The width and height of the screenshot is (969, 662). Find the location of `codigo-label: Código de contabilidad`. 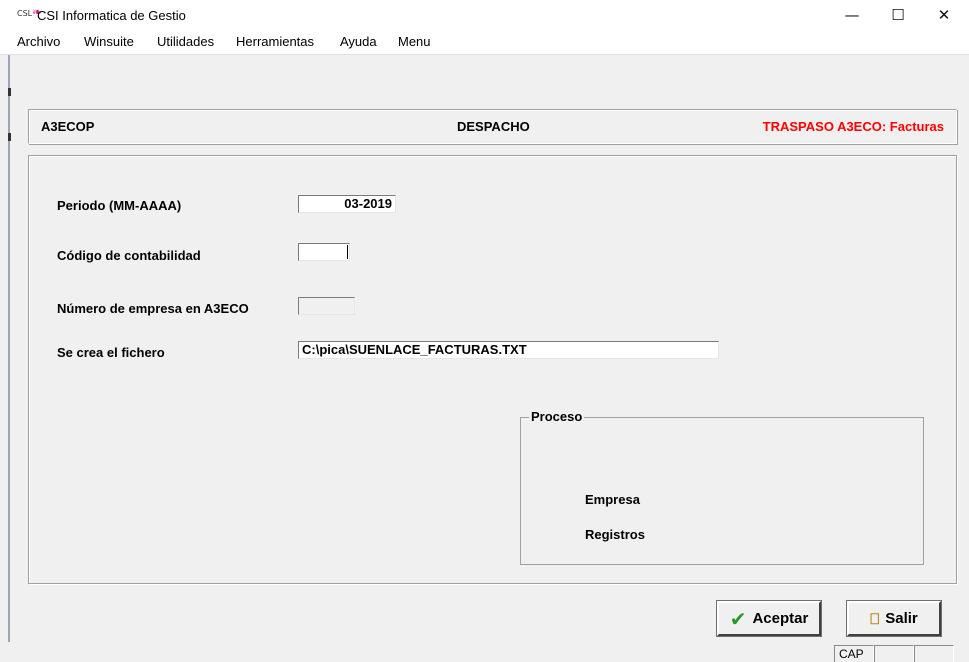

codigo-label: Código de contabilidad is located at coordinates (129, 255).